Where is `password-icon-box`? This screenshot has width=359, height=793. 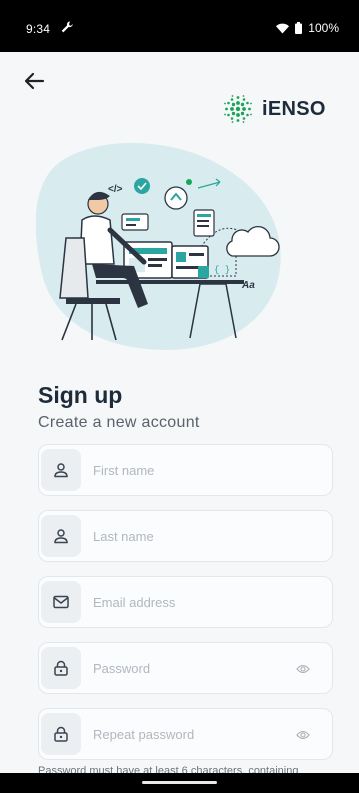 password-icon-box is located at coordinates (61, 668).